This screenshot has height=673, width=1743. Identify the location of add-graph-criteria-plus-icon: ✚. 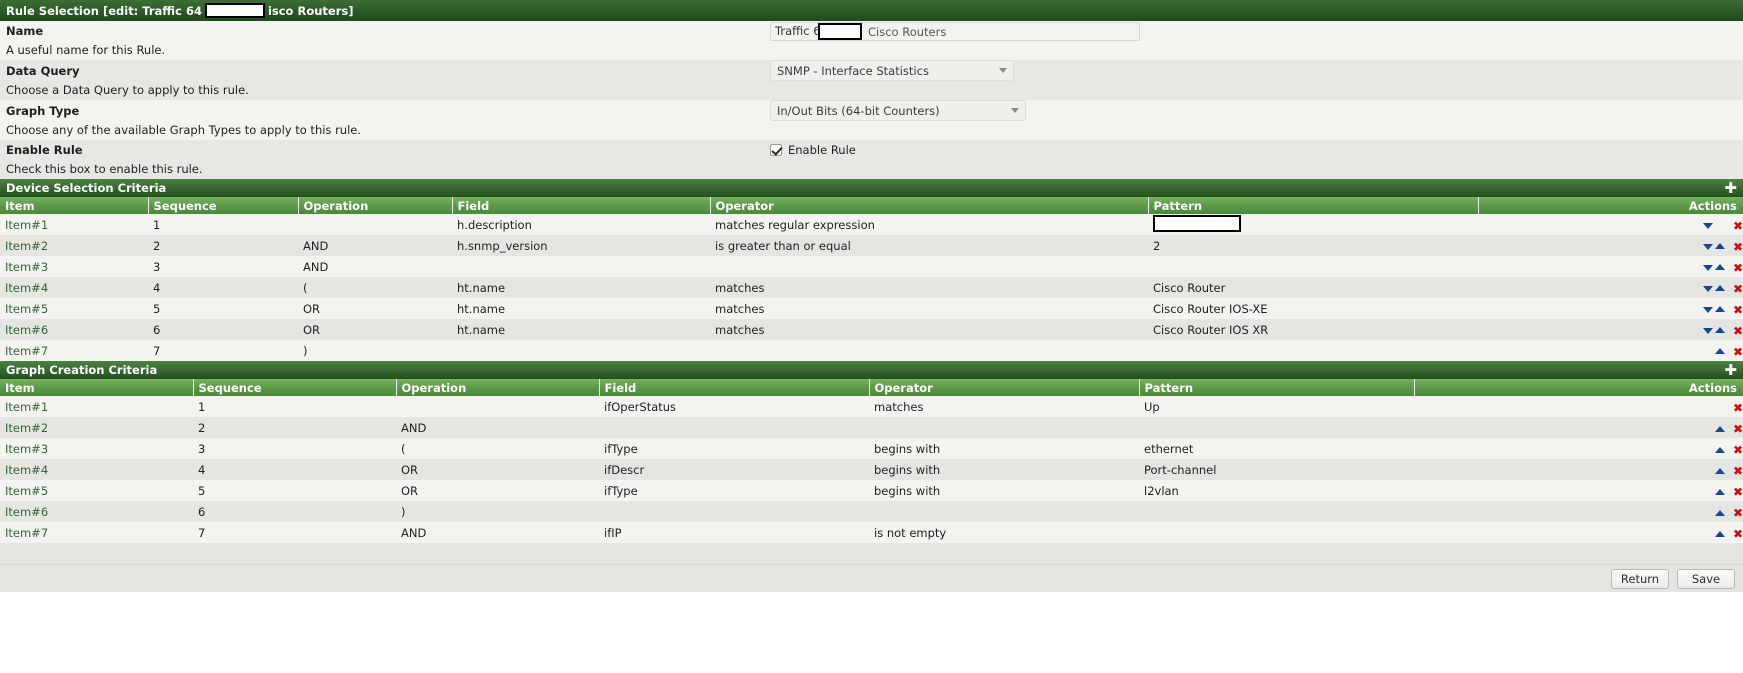
(1730, 370).